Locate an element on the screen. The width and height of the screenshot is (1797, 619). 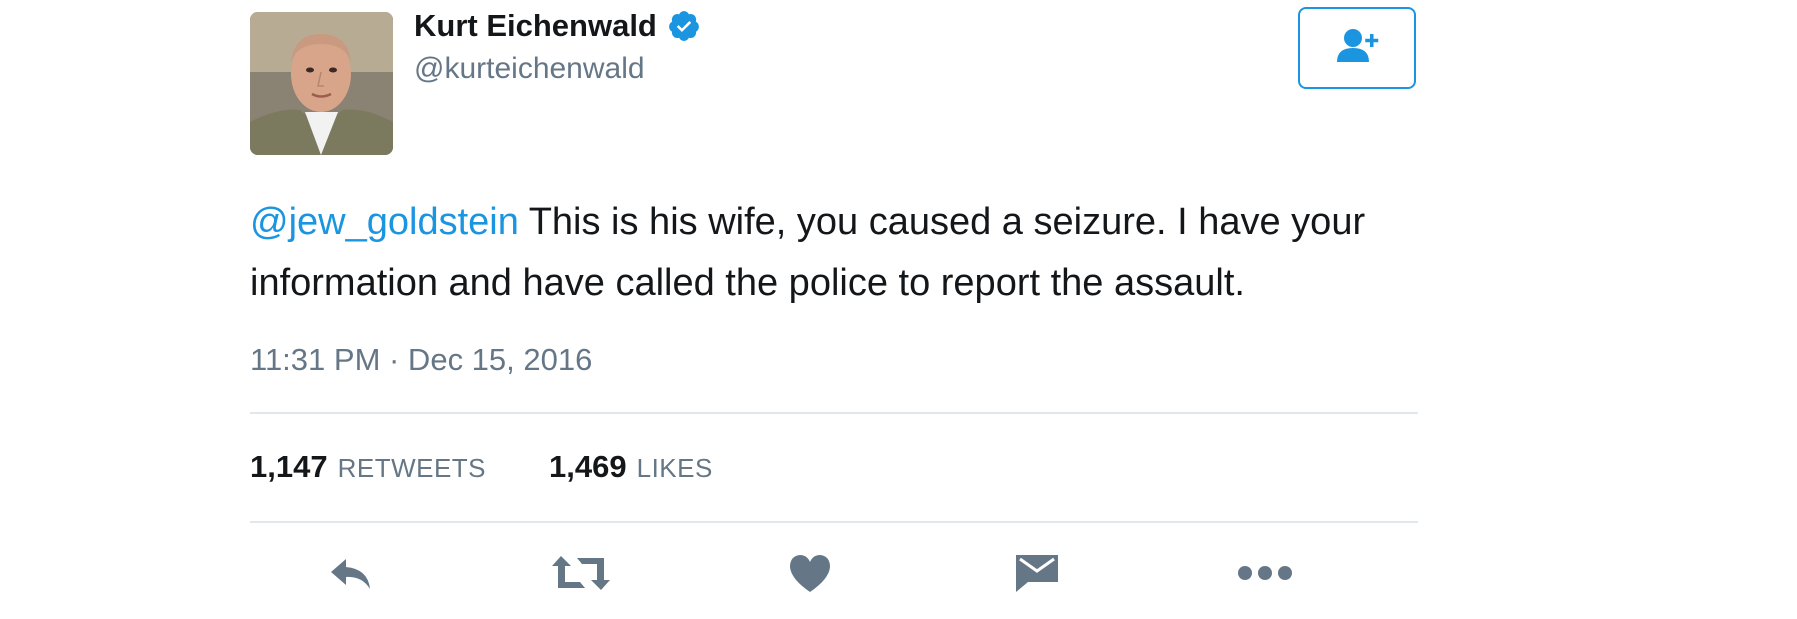
author-name-text: Kurt Eichenwald is located at coordinates (535, 25).